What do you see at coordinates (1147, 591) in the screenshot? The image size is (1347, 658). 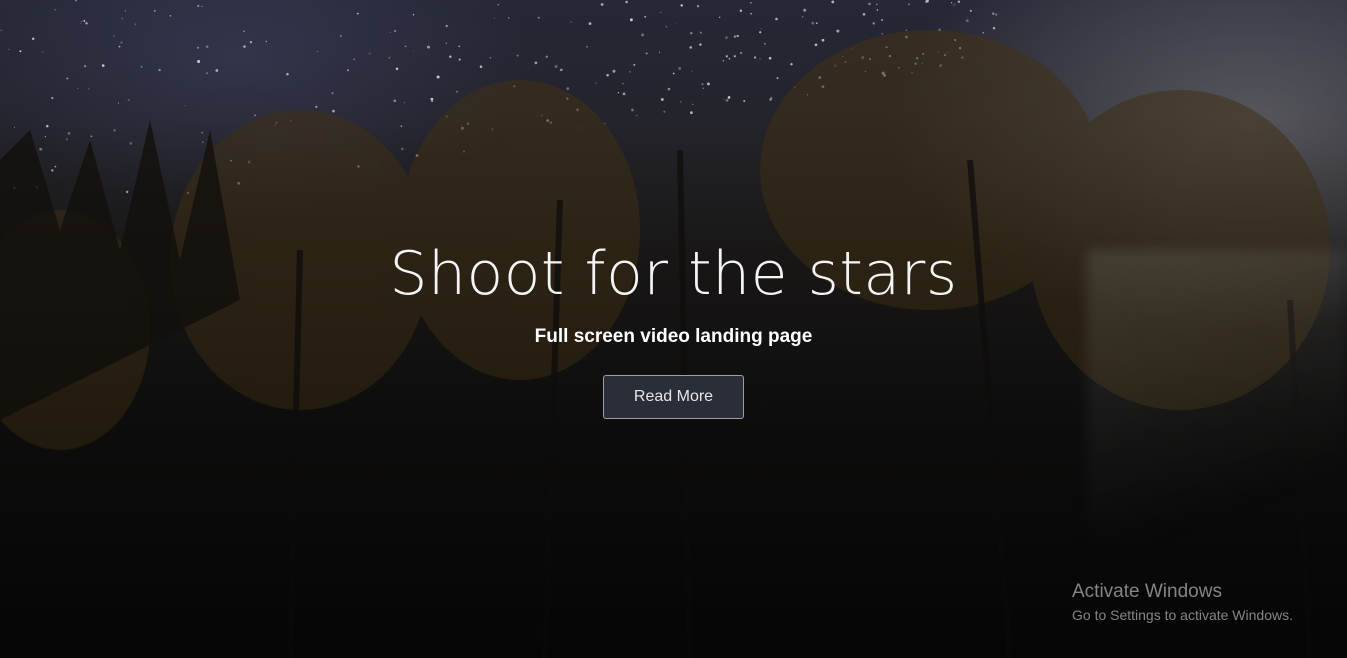 I see `watermark-title: Activate Windows` at bounding box center [1147, 591].